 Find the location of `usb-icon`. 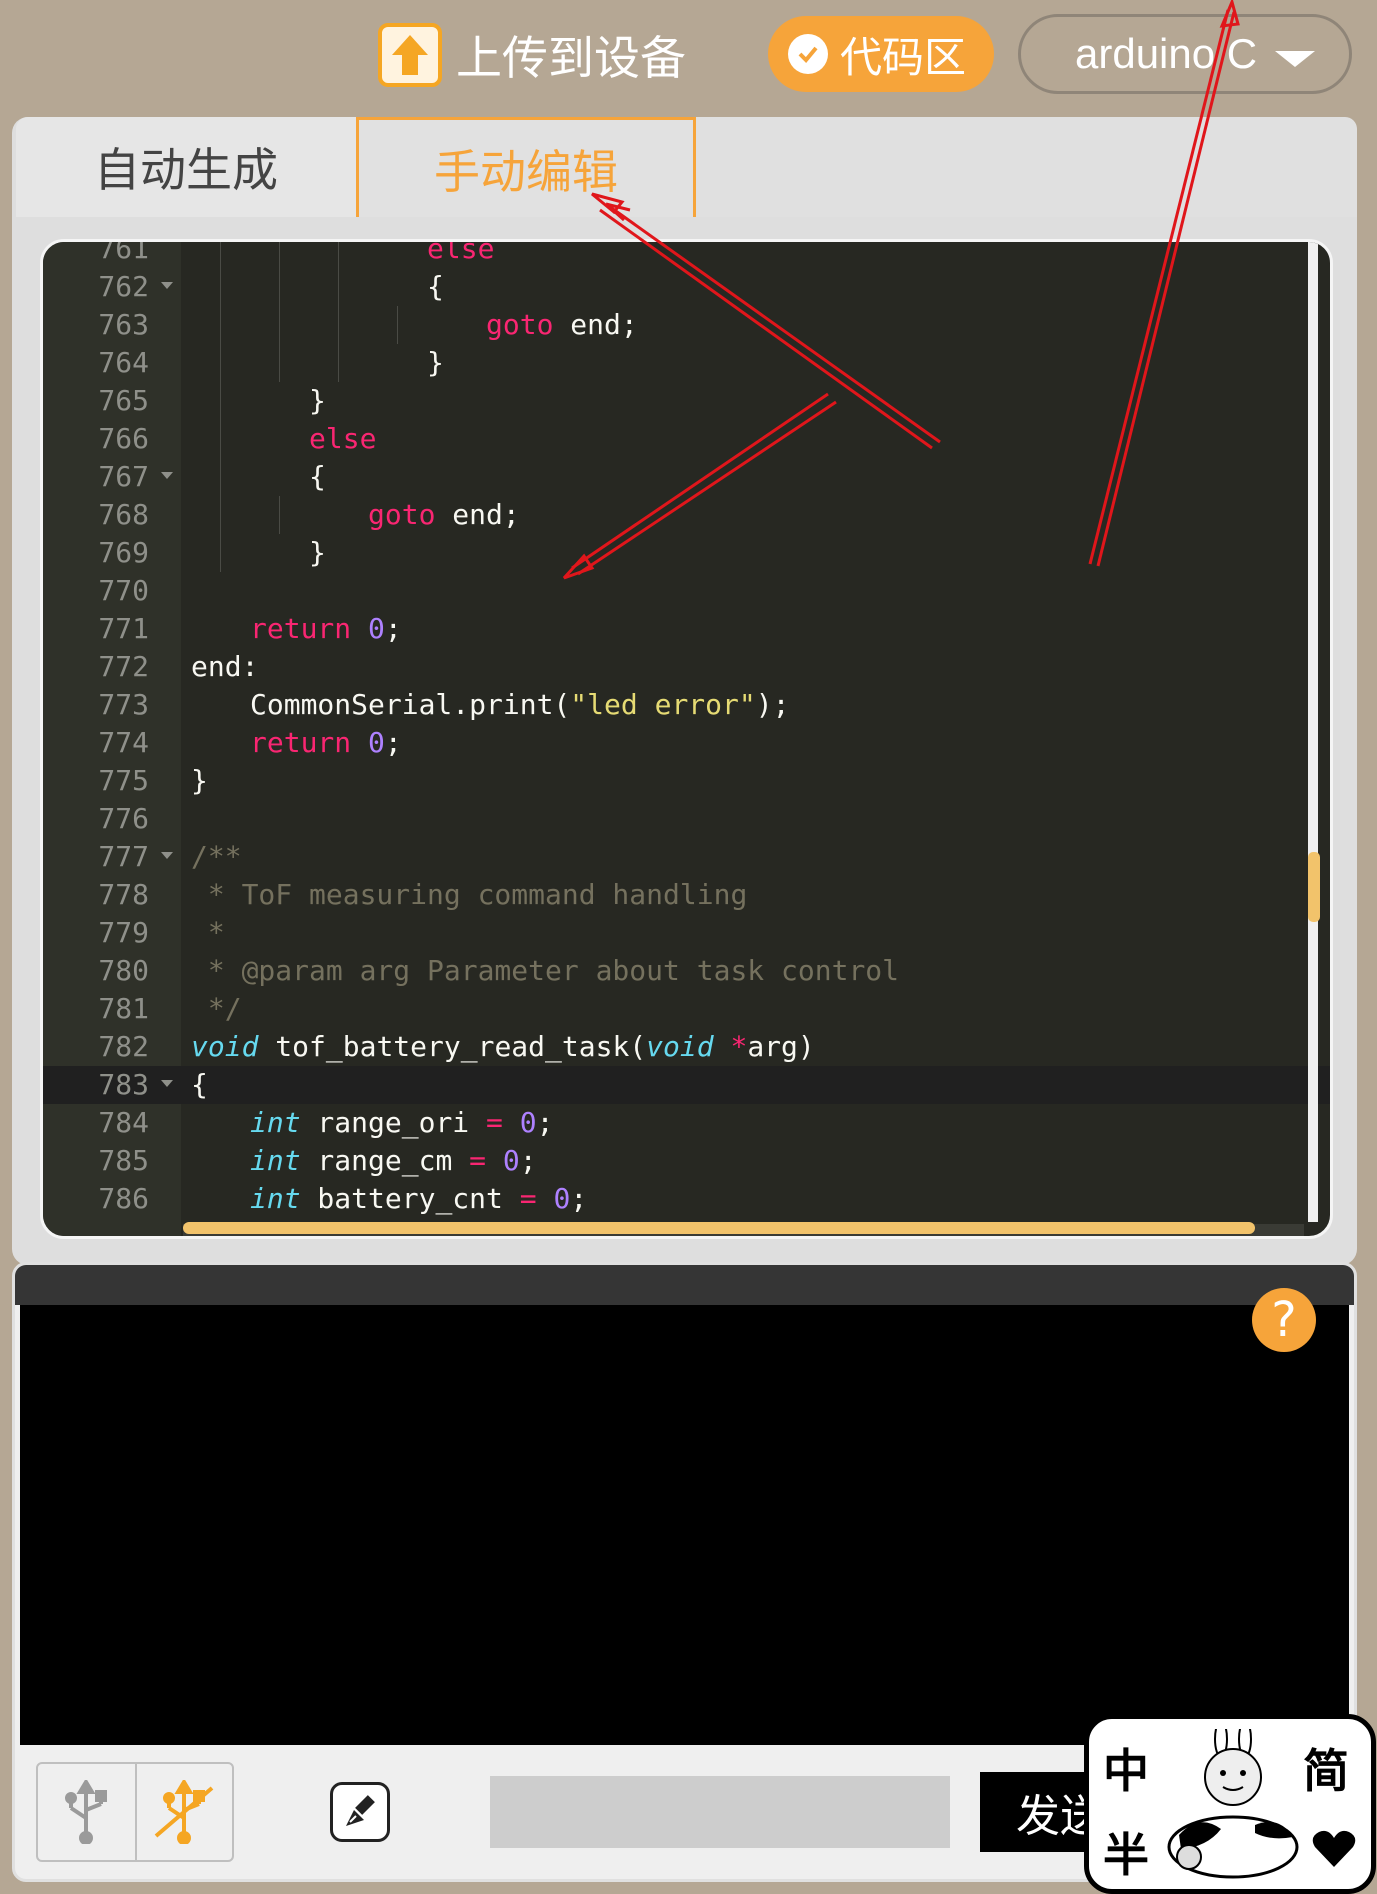

usb-icon is located at coordinates (86, 1812).